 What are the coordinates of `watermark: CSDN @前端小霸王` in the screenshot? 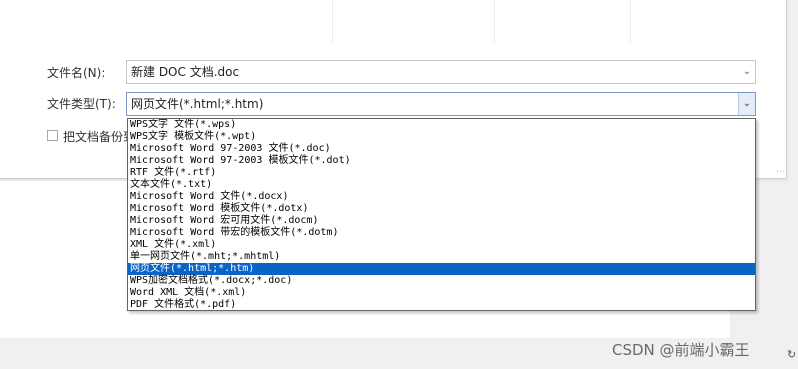 It's located at (681, 350).